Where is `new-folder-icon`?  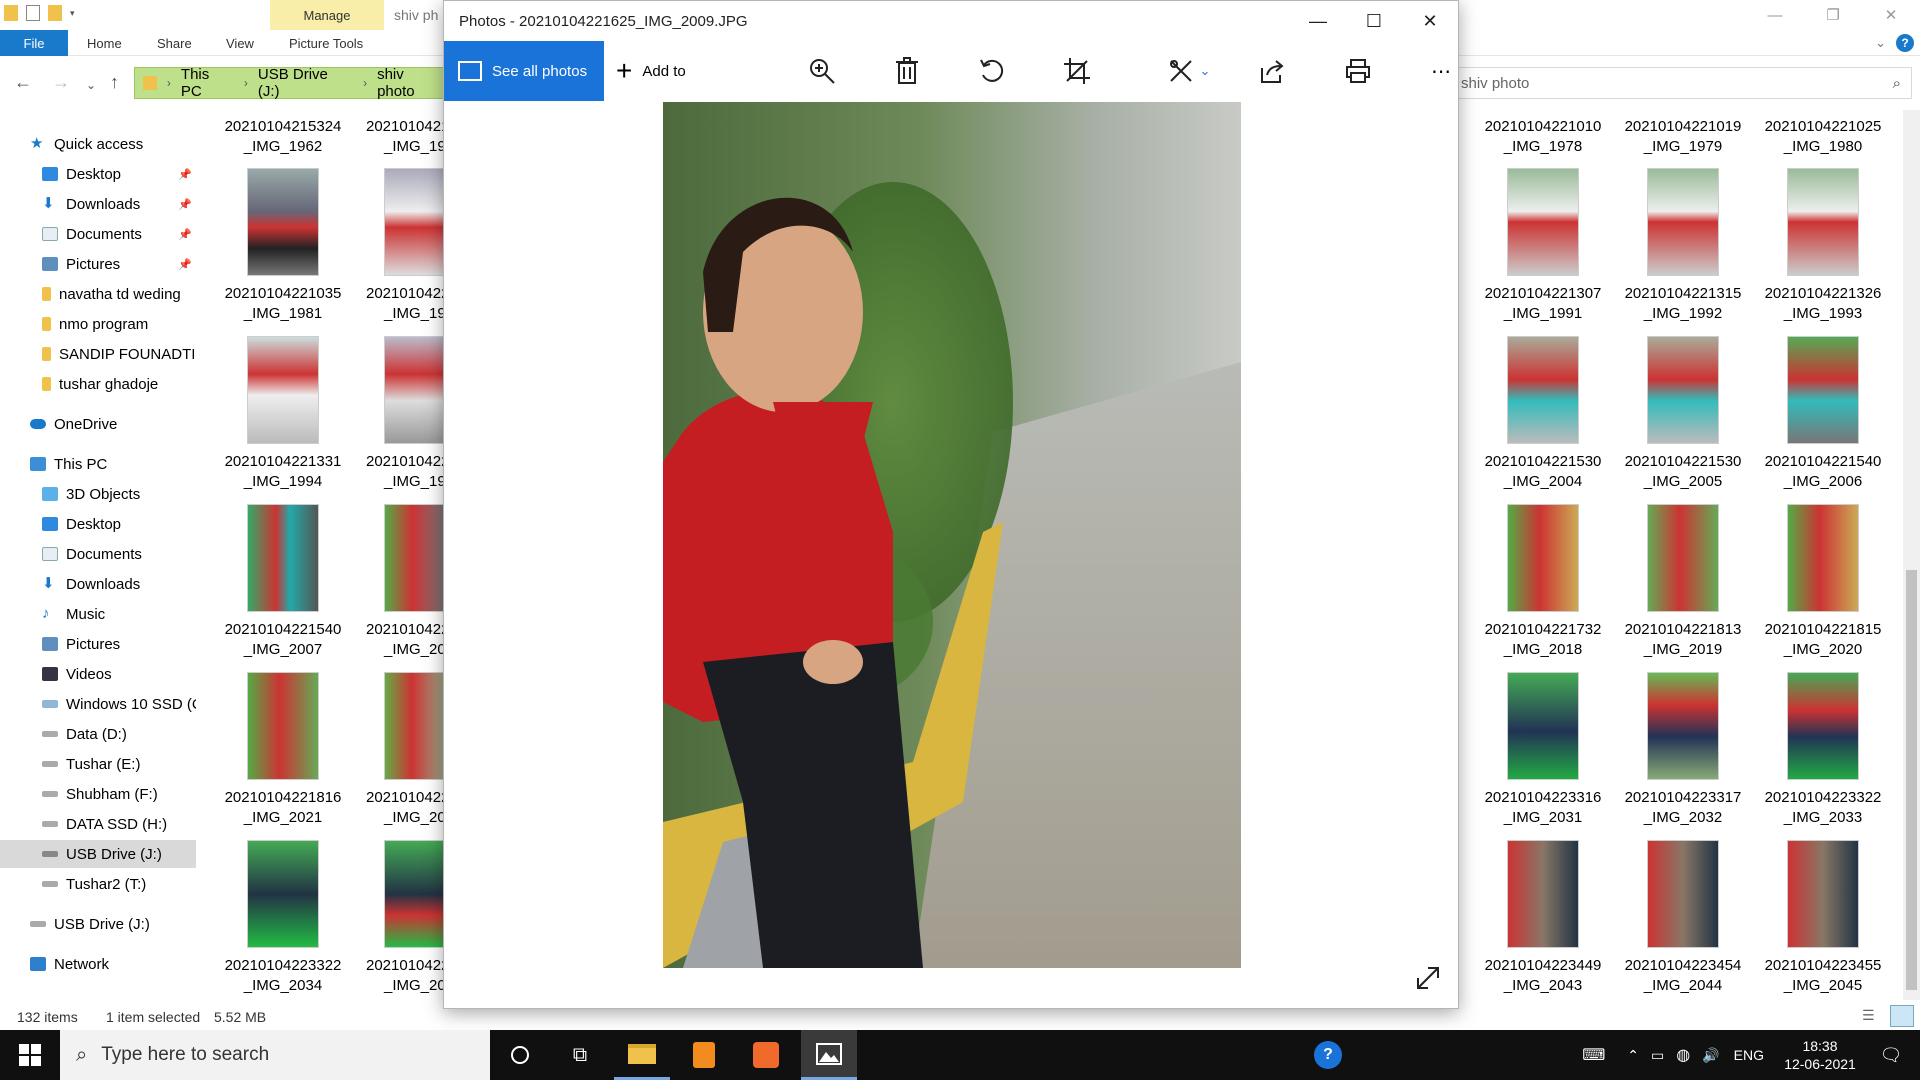 new-folder-icon is located at coordinates (55, 13).